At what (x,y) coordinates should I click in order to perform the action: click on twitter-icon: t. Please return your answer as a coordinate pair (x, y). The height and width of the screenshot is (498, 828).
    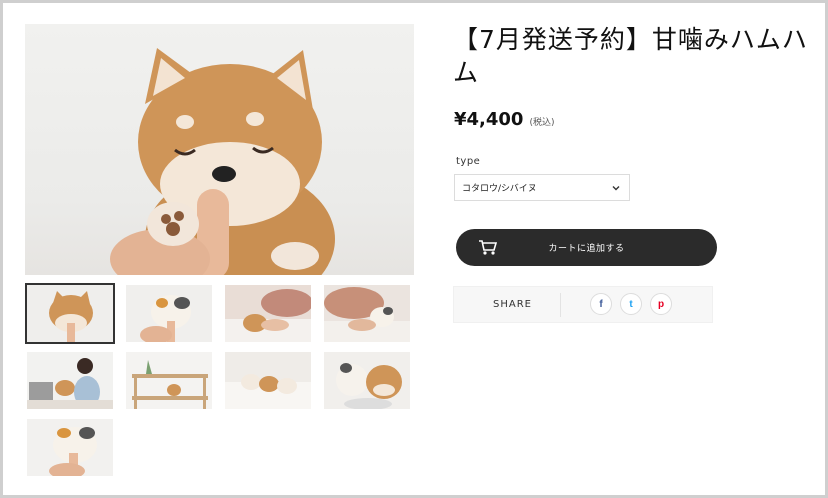
    Looking at the image, I should click on (631, 304).